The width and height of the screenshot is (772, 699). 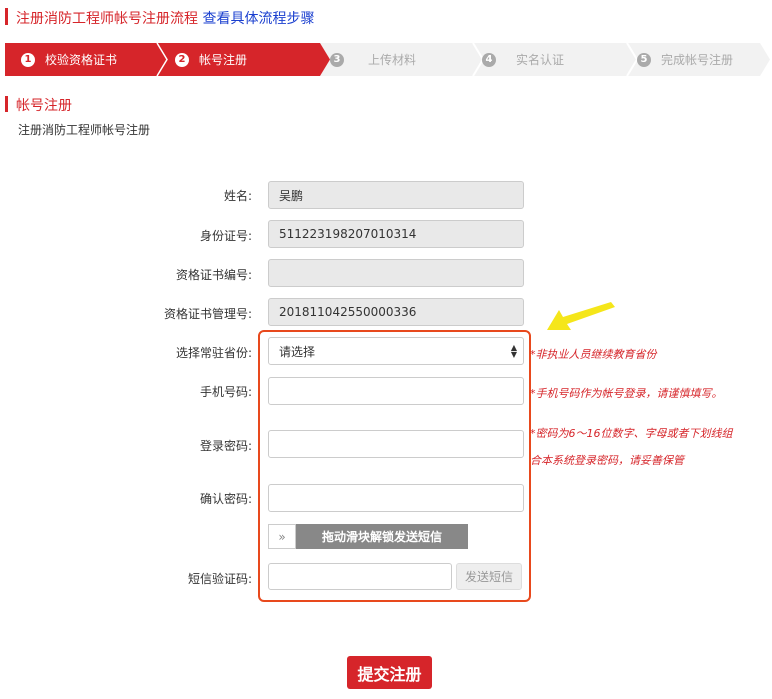 I want to click on name-field: 吴鹏, so click(x=396, y=195).